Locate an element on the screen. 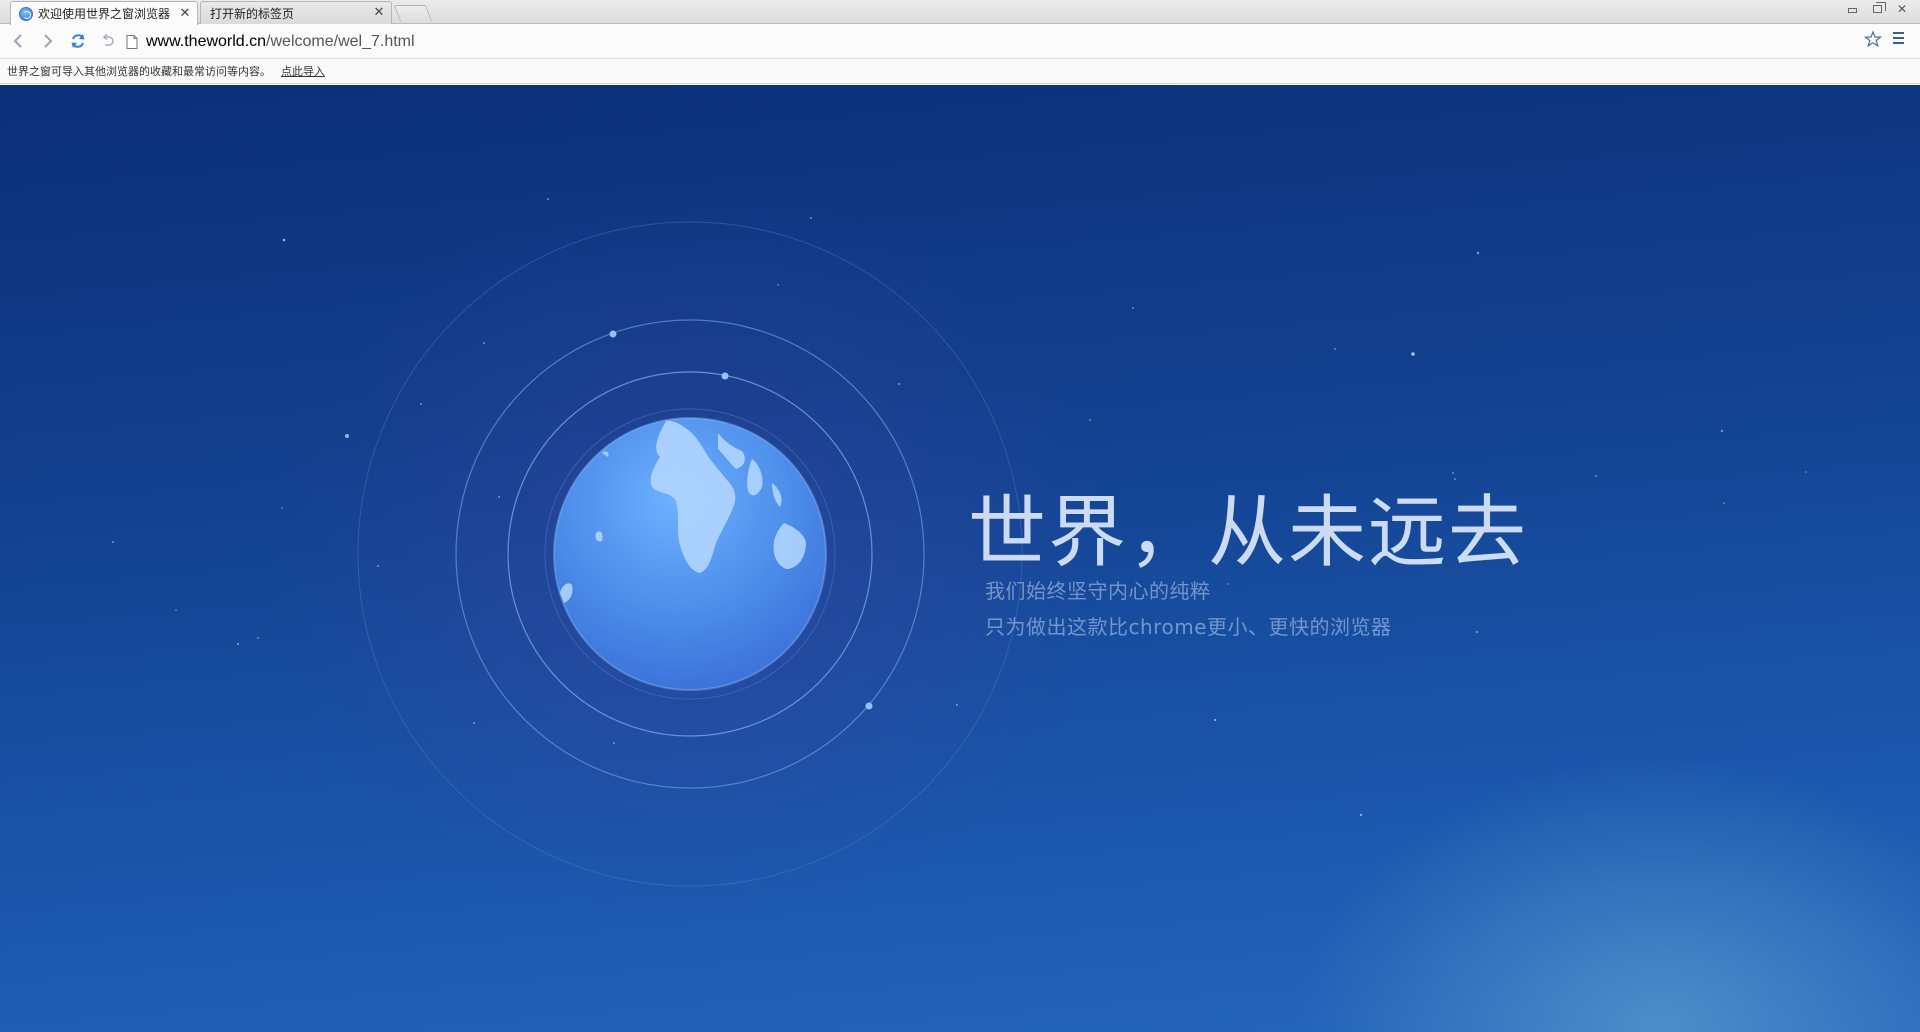 The image size is (1920, 1032). reload-icon is located at coordinates (78, 41).